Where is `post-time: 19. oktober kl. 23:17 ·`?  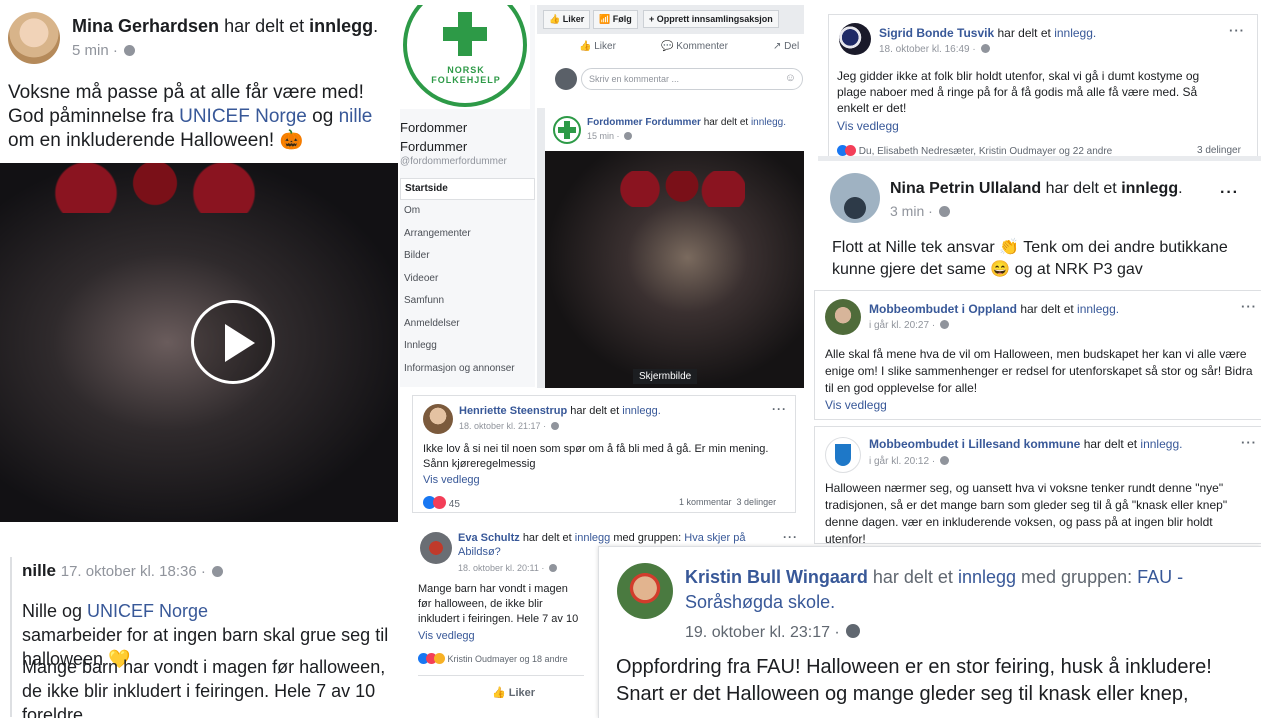
post-time: 19. oktober kl. 23:17 · is located at coordinates (773, 633).